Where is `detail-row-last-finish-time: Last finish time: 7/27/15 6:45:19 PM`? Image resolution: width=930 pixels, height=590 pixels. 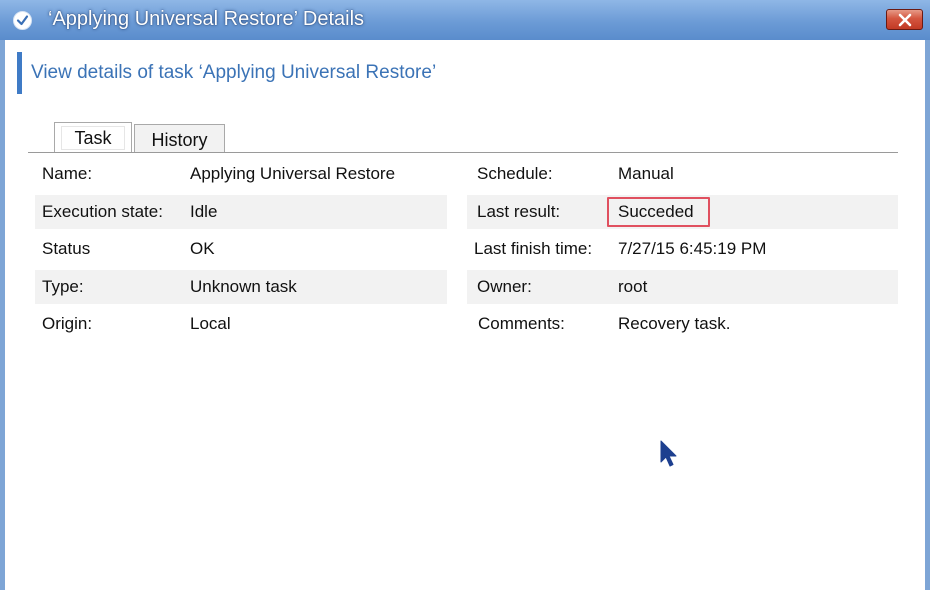
detail-row-last-finish-time: Last finish time: 7/27/15 6:45:19 PM is located at coordinates (682, 249).